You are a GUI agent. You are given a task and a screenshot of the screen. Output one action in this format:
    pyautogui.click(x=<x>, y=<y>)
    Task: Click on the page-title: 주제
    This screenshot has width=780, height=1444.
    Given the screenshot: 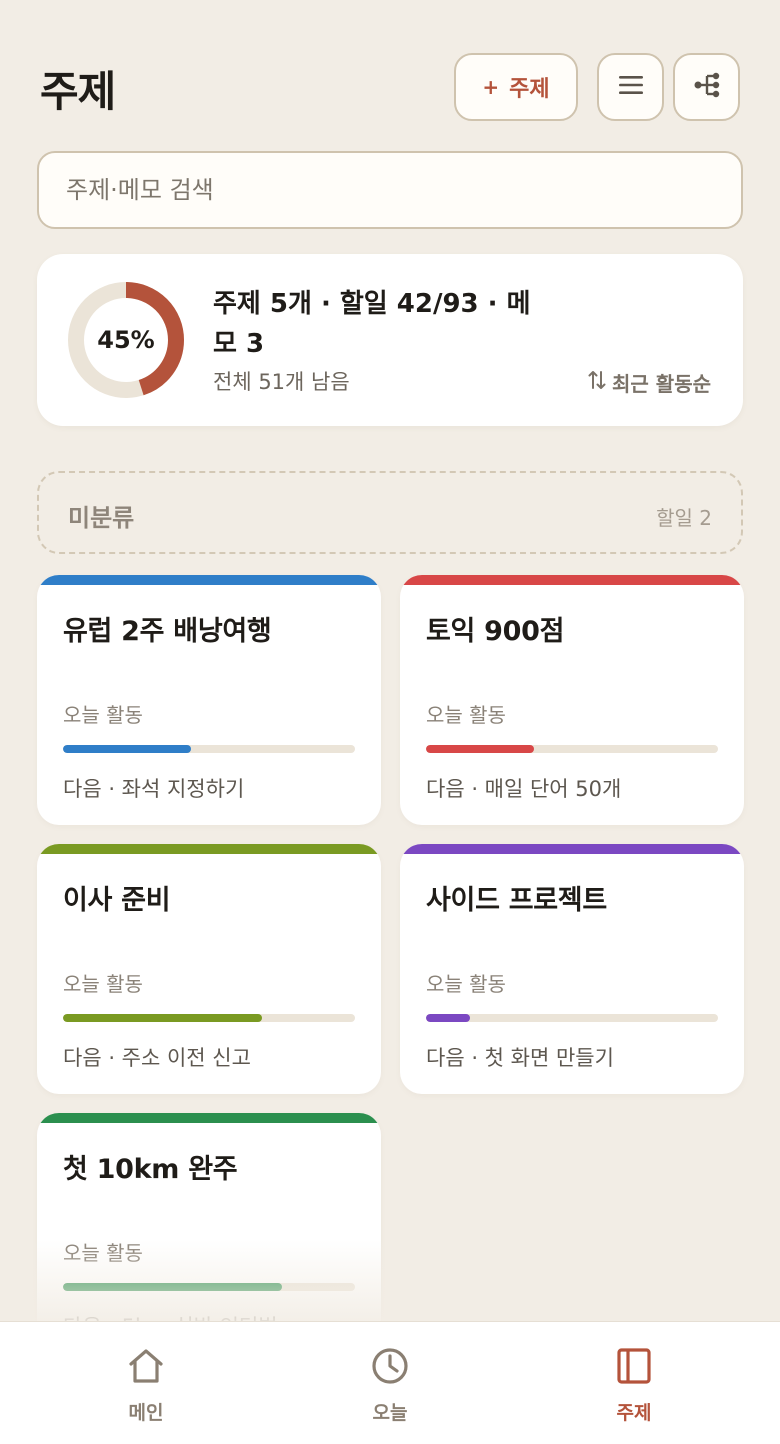 What is the action you would take?
    pyautogui.click(x=78, y=91)
    